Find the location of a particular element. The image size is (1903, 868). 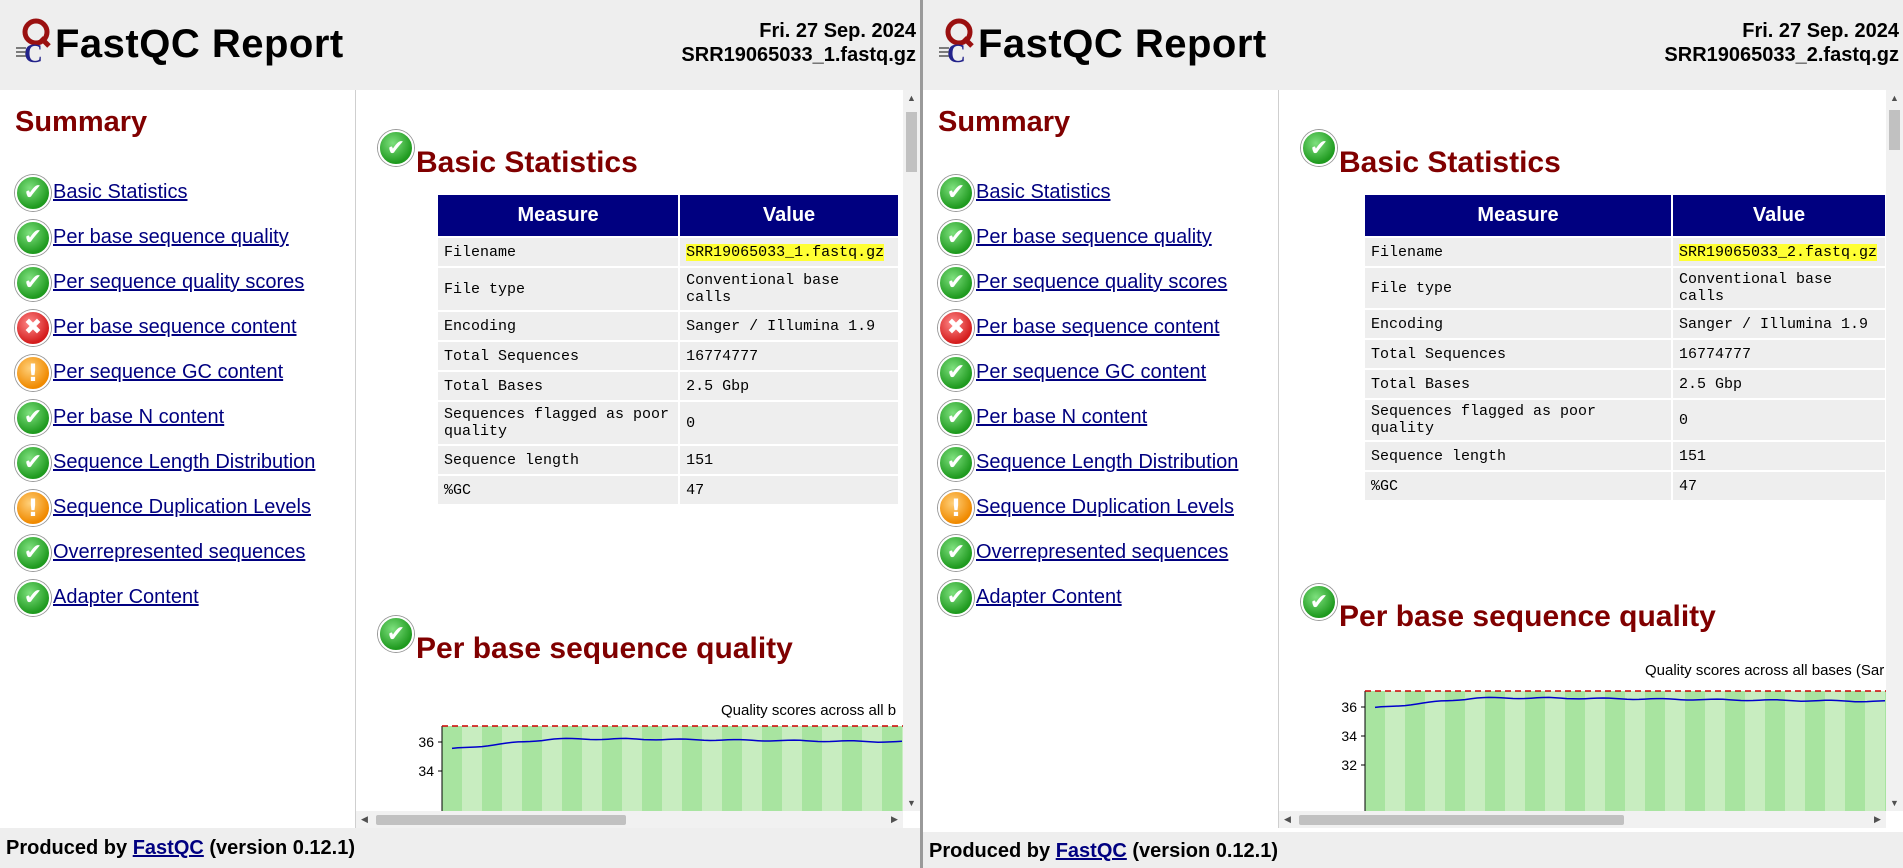

summary-item: ✔ Per base sequence quality is located at coordinates (1088, 237).